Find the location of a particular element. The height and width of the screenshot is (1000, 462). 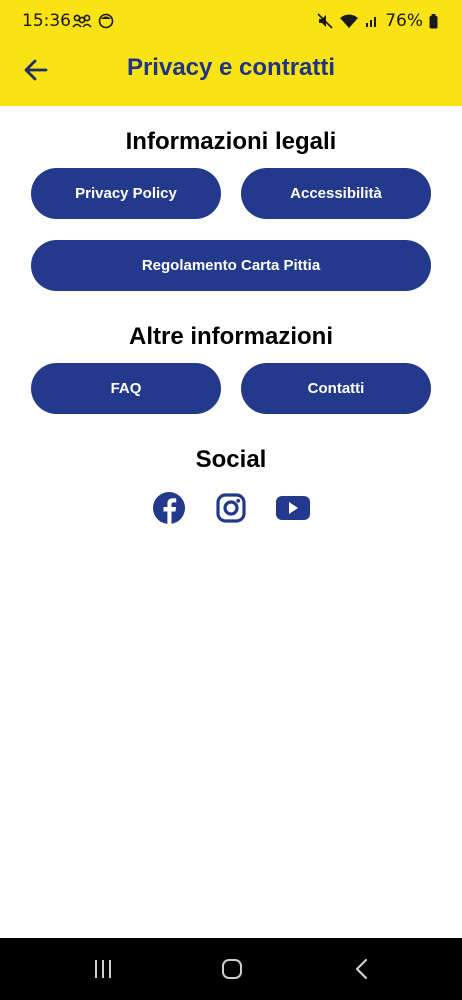

instagram-link is located at coordinates (231, 508).